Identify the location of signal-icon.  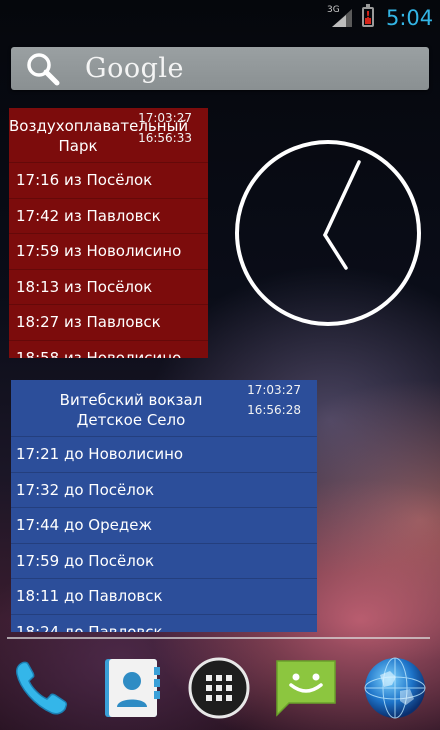
(342, 18).